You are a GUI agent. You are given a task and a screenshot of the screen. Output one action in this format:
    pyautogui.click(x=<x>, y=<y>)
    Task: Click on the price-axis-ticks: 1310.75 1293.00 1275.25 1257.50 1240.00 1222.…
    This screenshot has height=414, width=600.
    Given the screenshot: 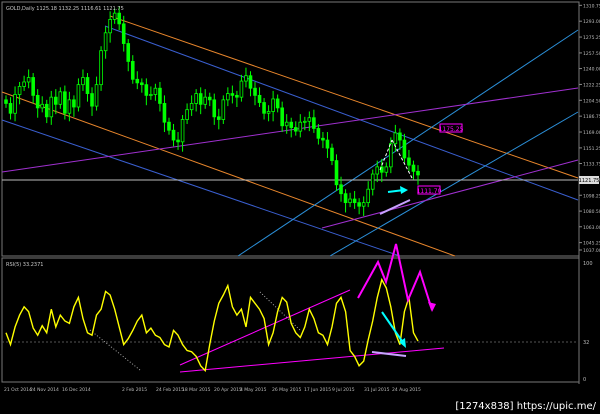 What is the action you would take?
    pyautogui.click(x=589, y=128)
    